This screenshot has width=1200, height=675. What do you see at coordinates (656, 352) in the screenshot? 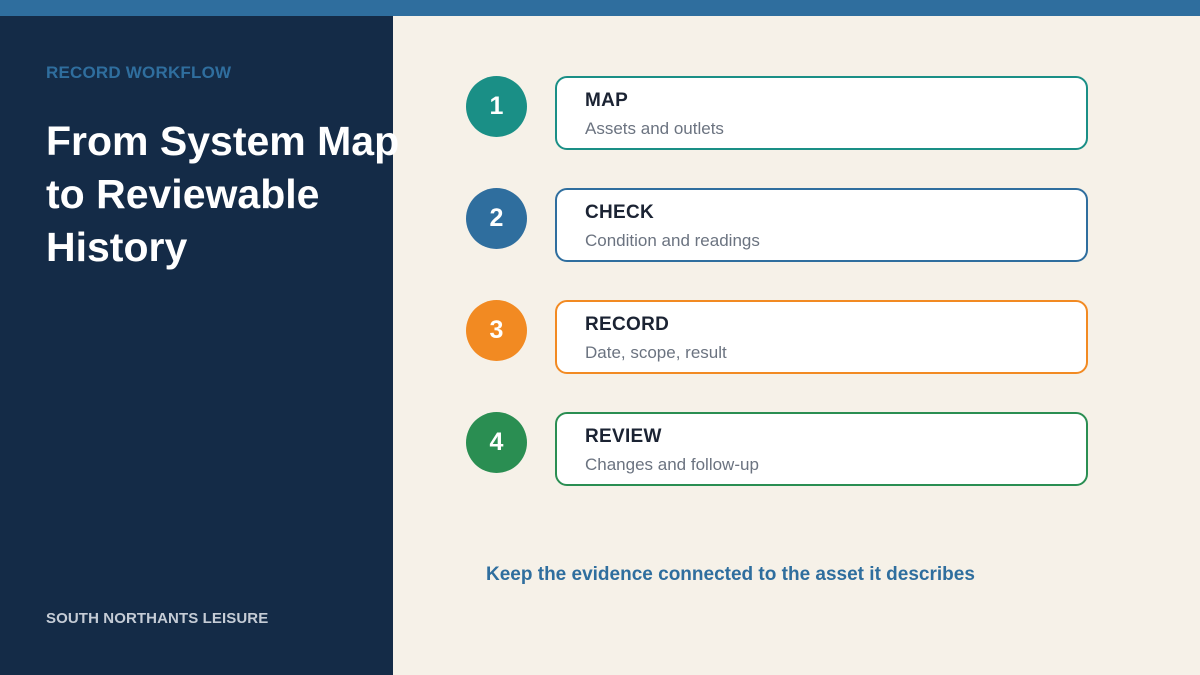
I see `step-3-description: Date, scope, result` at bounding box center [656, 352].